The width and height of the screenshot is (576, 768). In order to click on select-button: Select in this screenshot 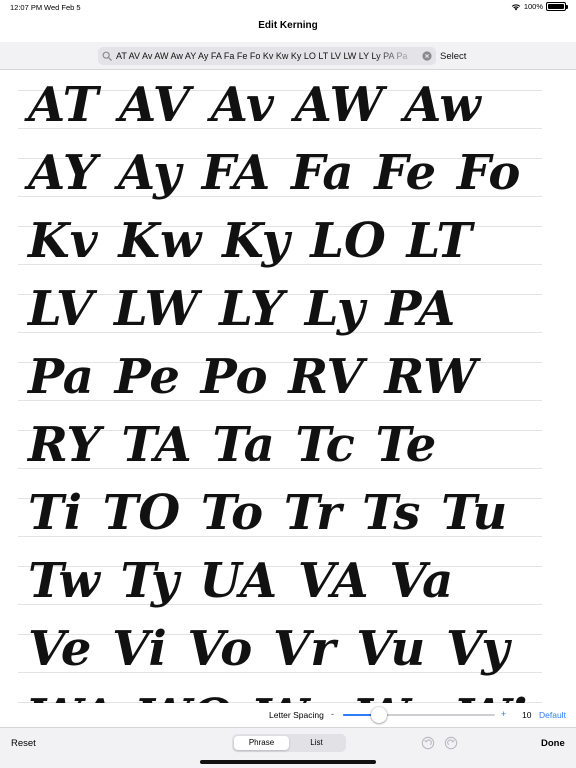, I will do `click(453, 56)`.